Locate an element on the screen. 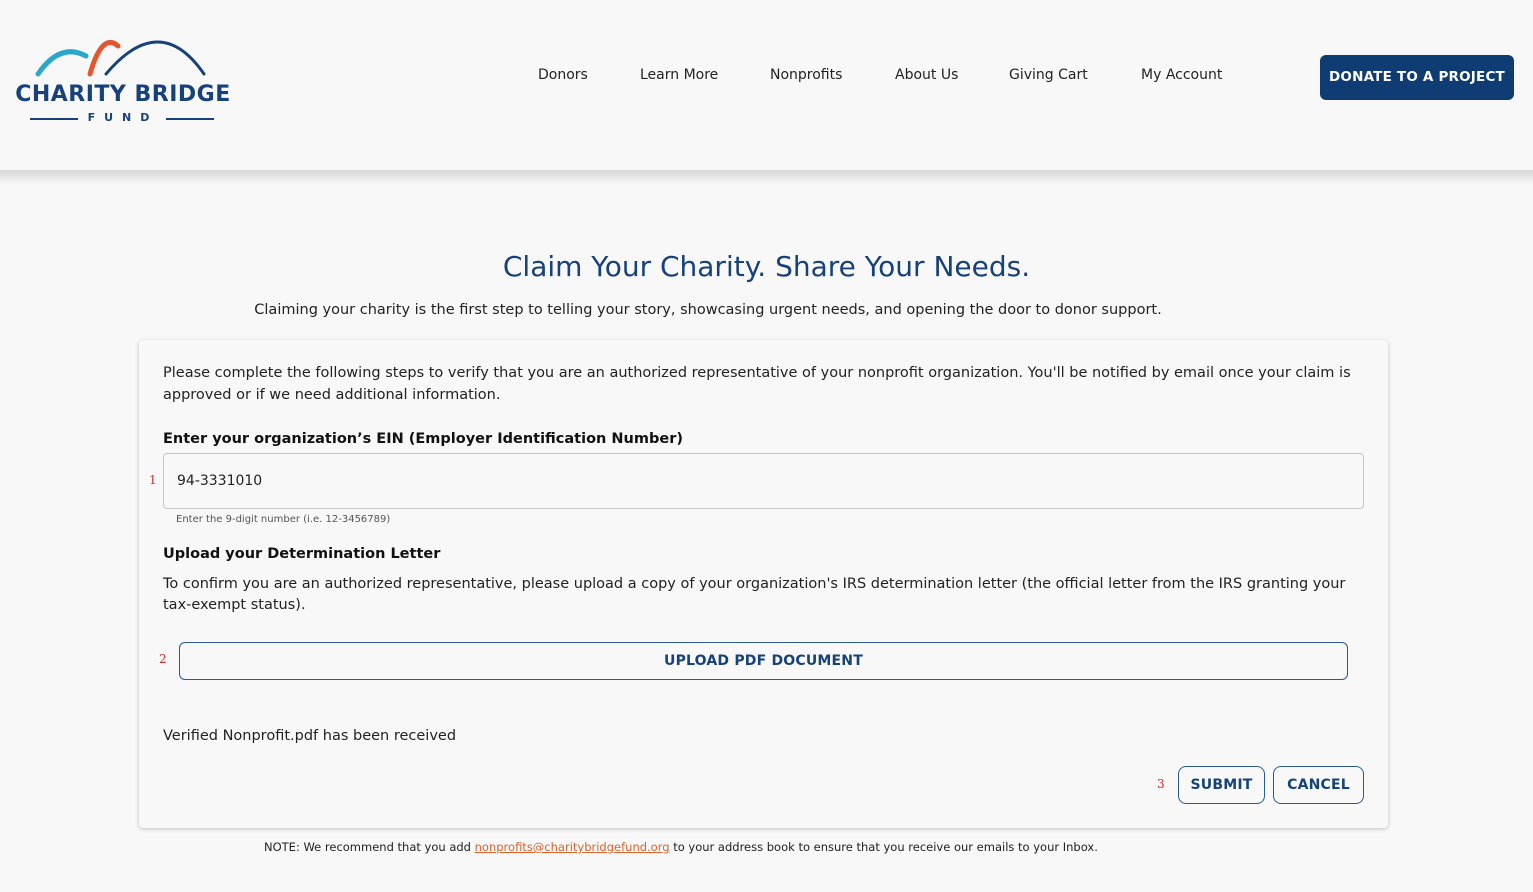 The width and height of the screenshot is (1533, 892). page-title: Claim Your Charity. Share Your Needs. is located at coordinates (766, 266).